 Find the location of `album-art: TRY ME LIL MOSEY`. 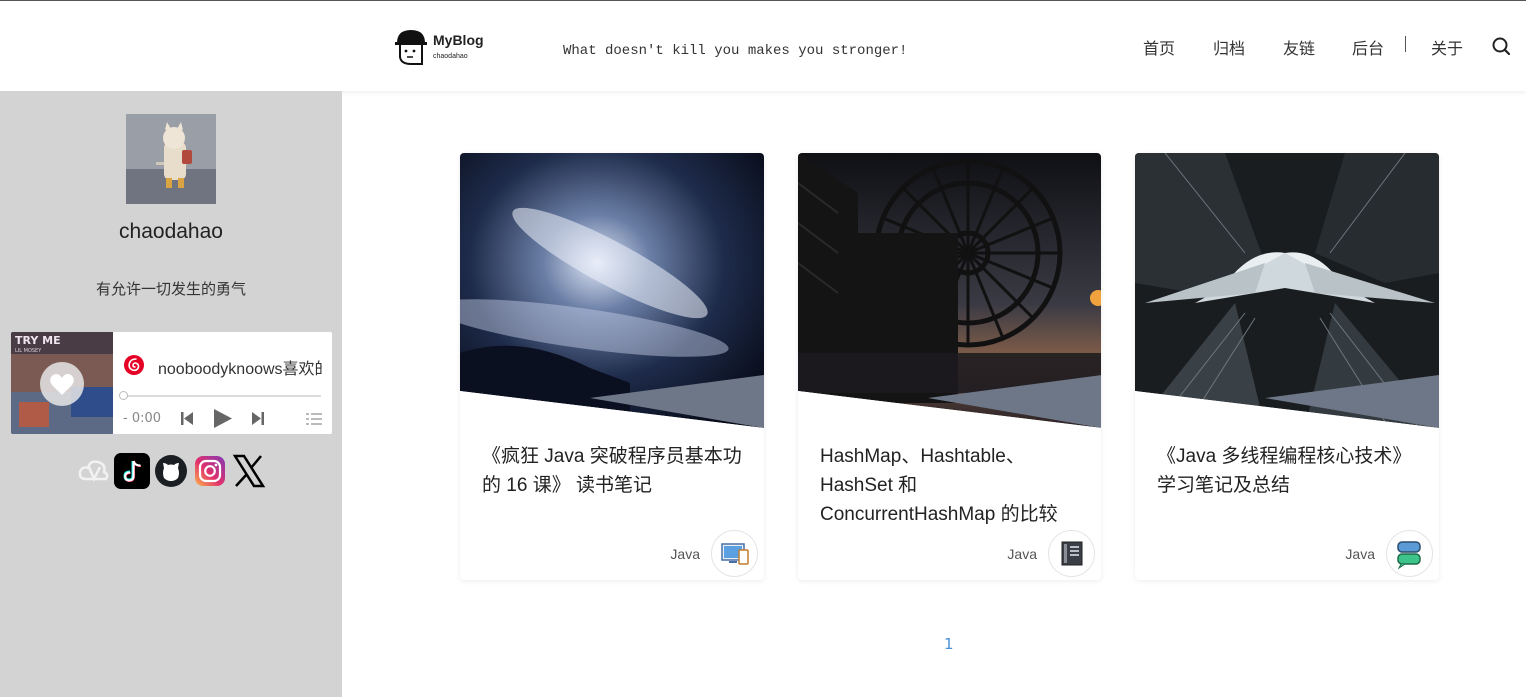

album-art: TRY ME LIL MOSEY is located at coordinates (62, 383).